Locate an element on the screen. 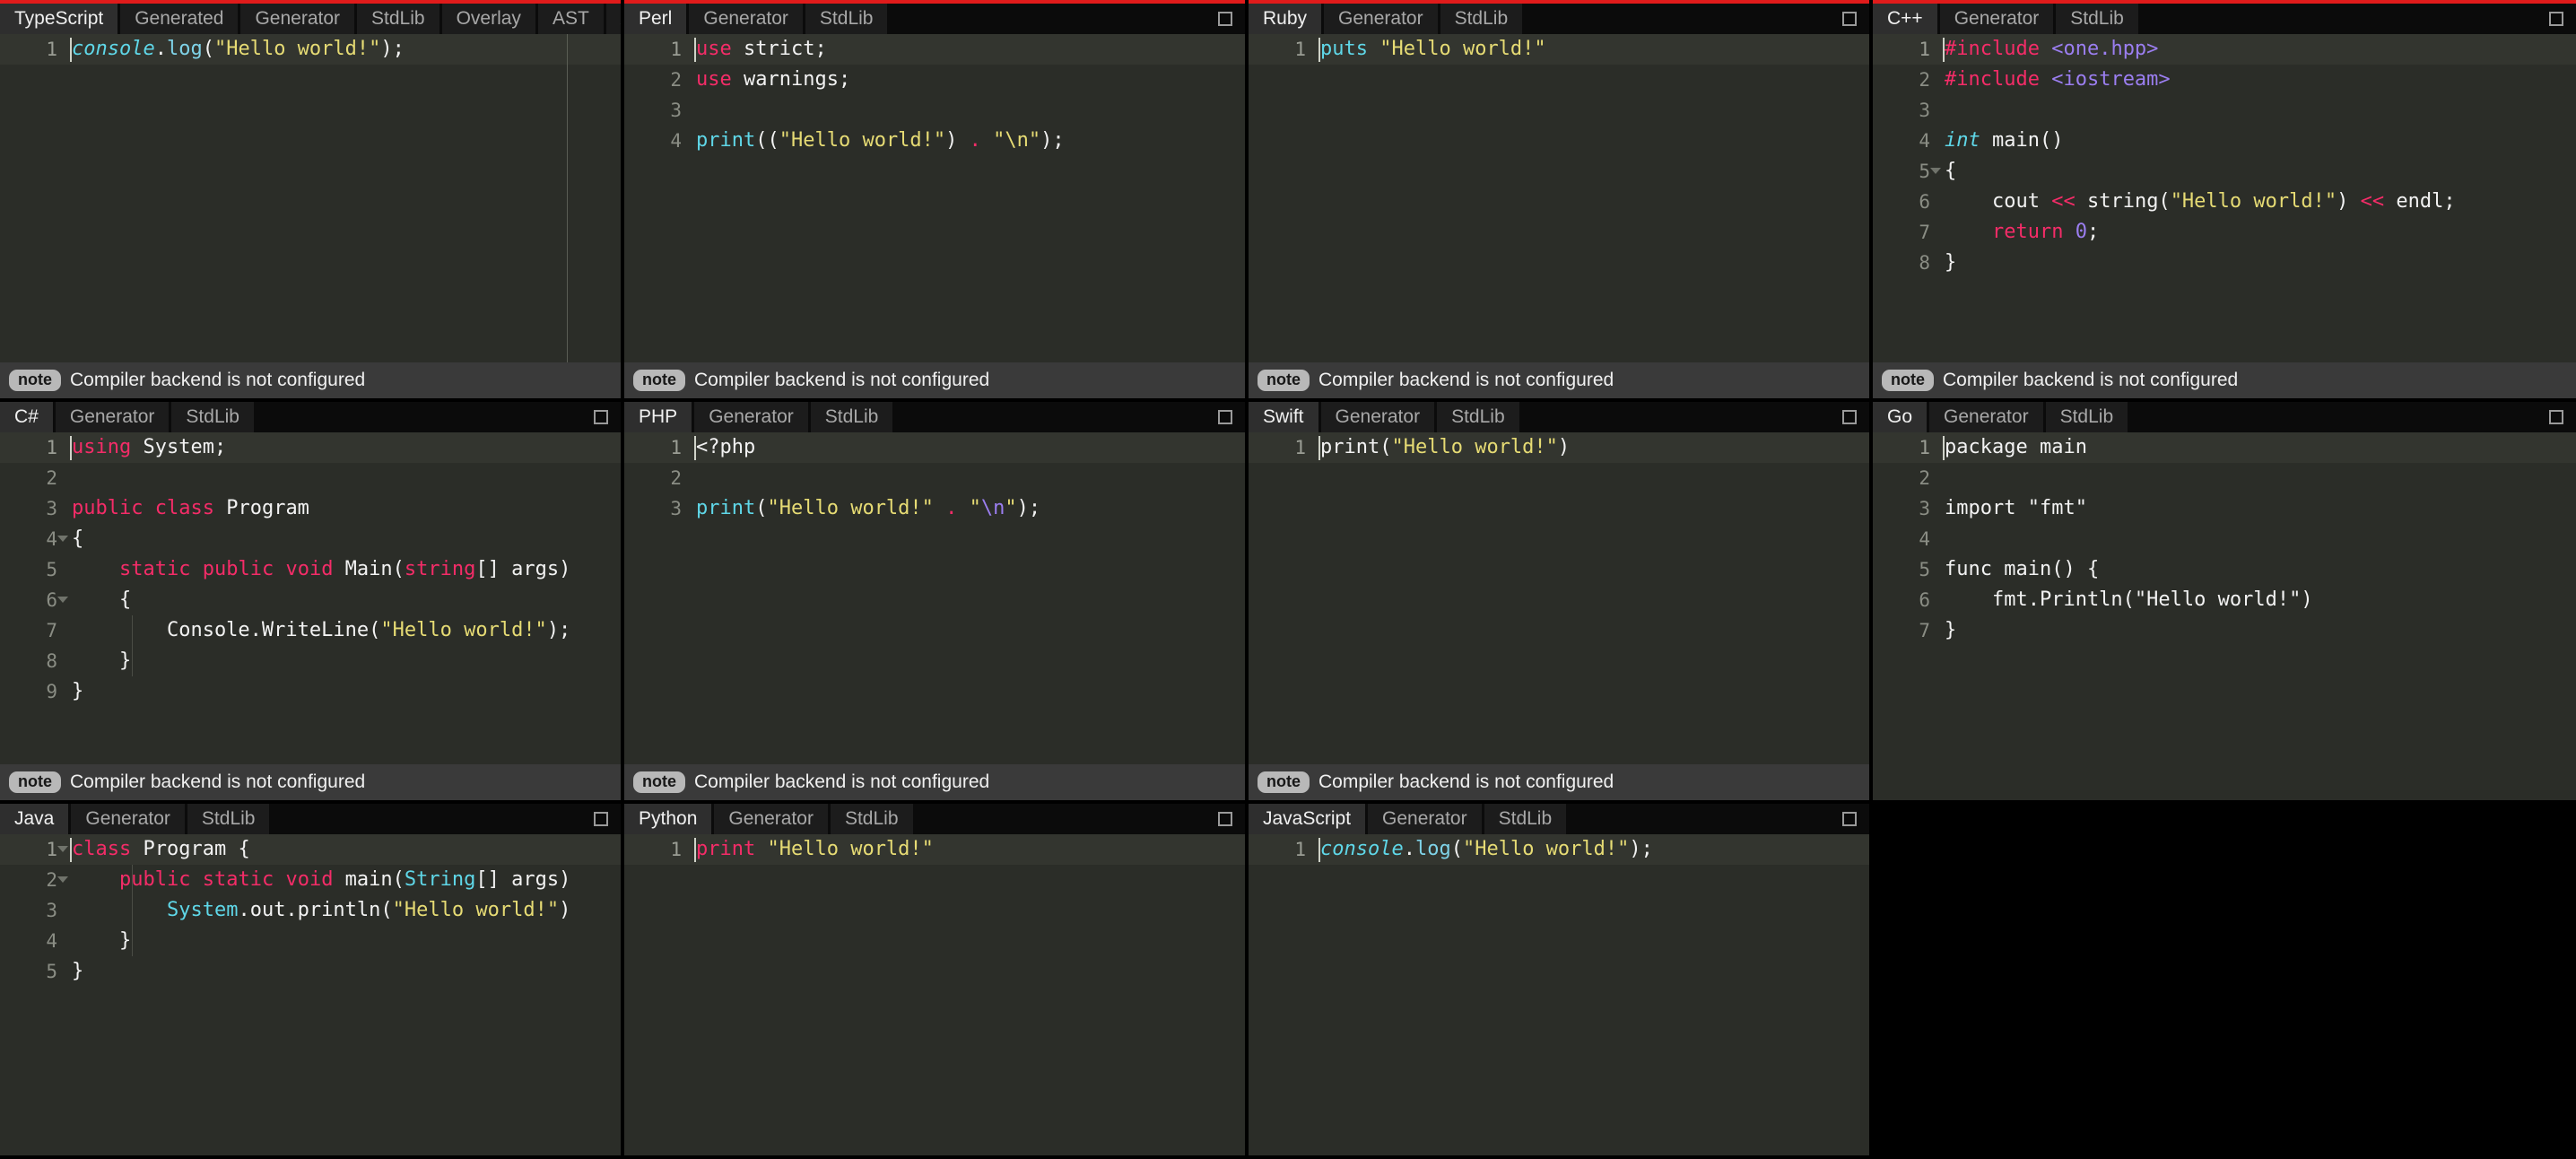 The image size is (2576, 1159). tab-typescript-typescript: TypeScript is located at coordinates (59, 19).